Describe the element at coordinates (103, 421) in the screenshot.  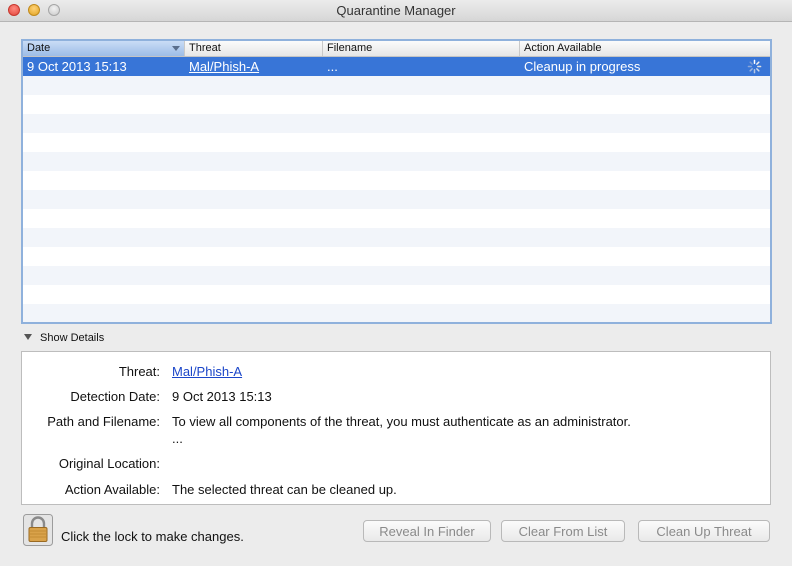
I see `path-filename-label: Path and Filename:` at that location.